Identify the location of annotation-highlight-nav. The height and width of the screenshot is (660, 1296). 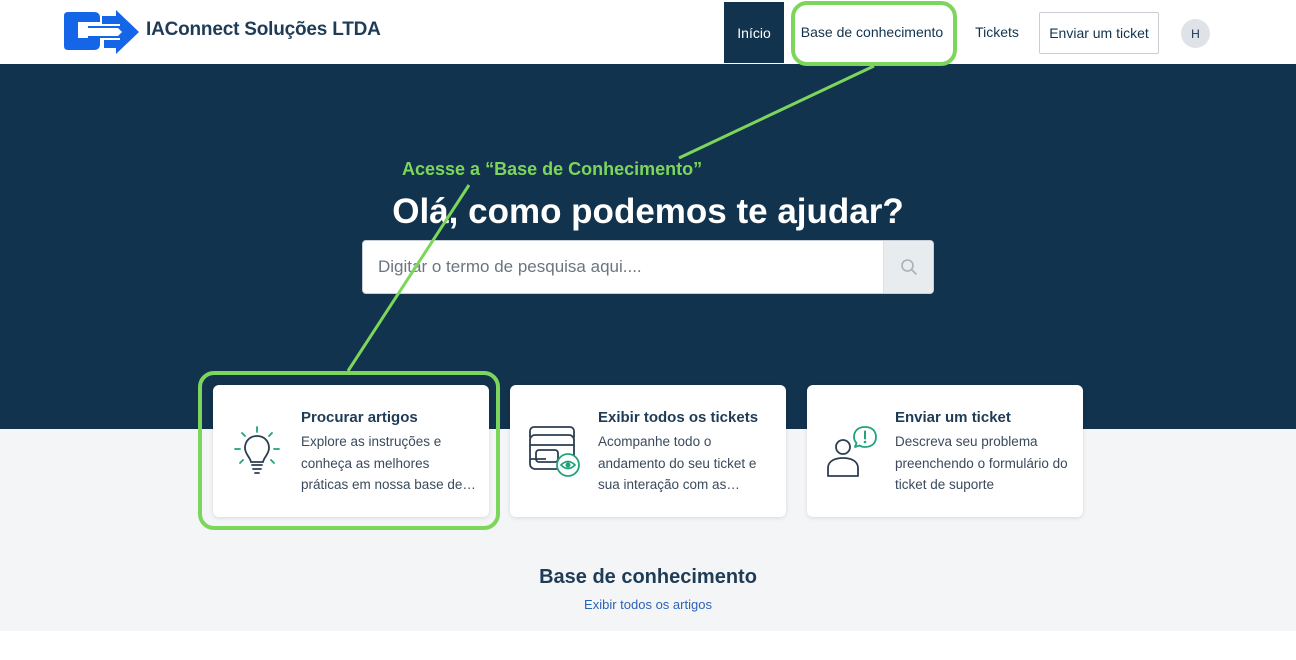
(874, 33).